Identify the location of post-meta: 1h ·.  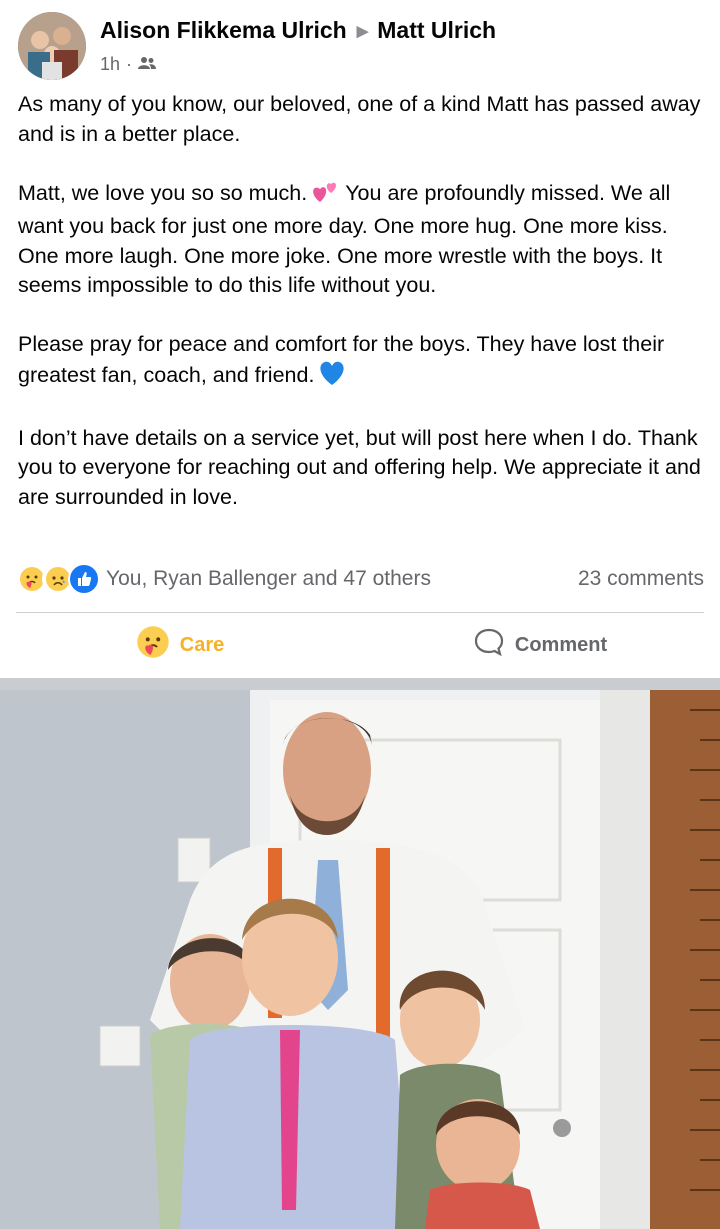
(128, 64).